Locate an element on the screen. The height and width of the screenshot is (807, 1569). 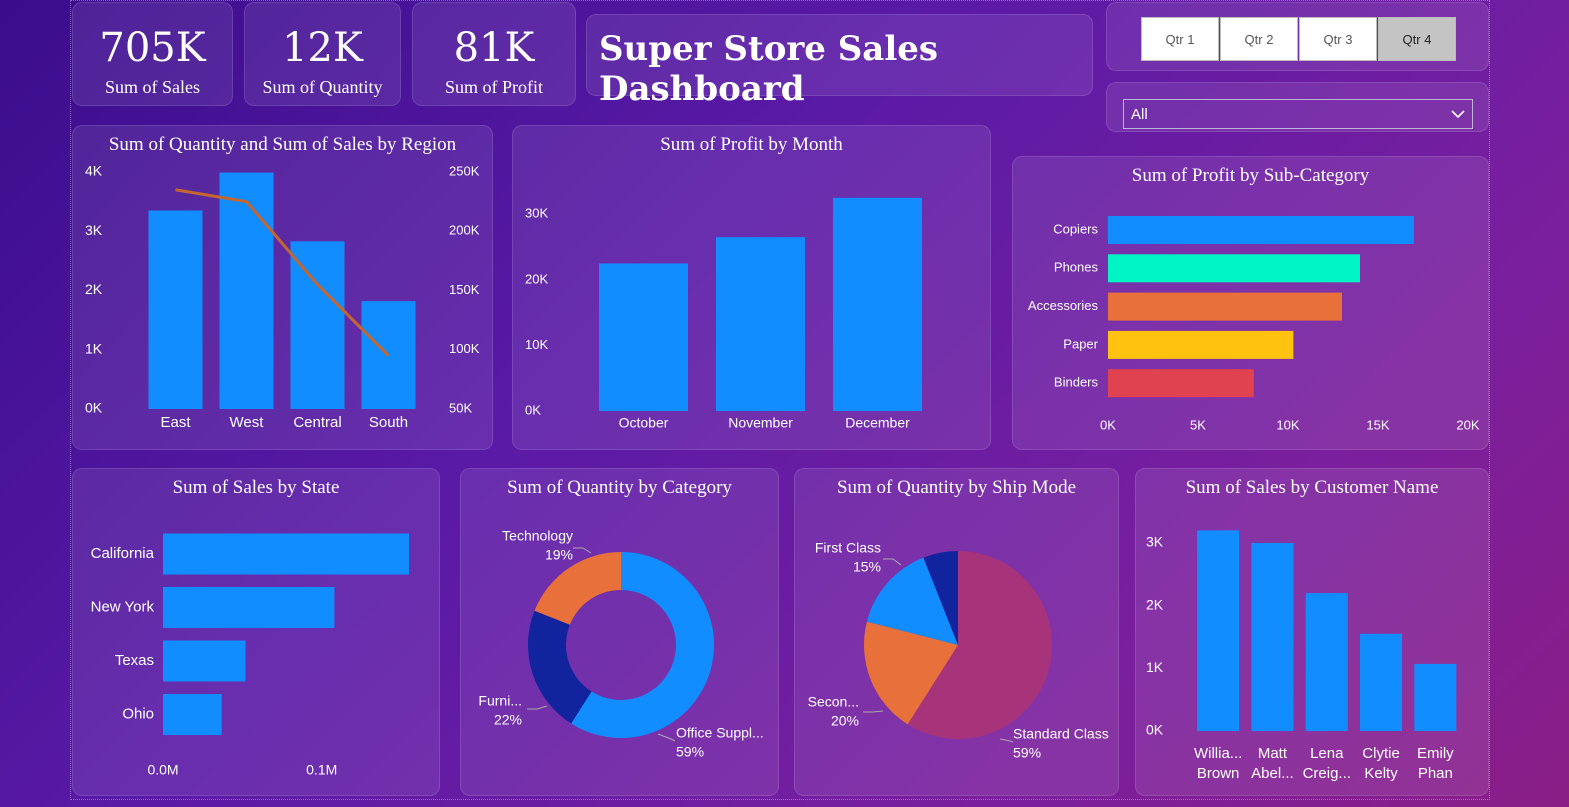
x-tick: 0K is located at coordinates (1108, 424).